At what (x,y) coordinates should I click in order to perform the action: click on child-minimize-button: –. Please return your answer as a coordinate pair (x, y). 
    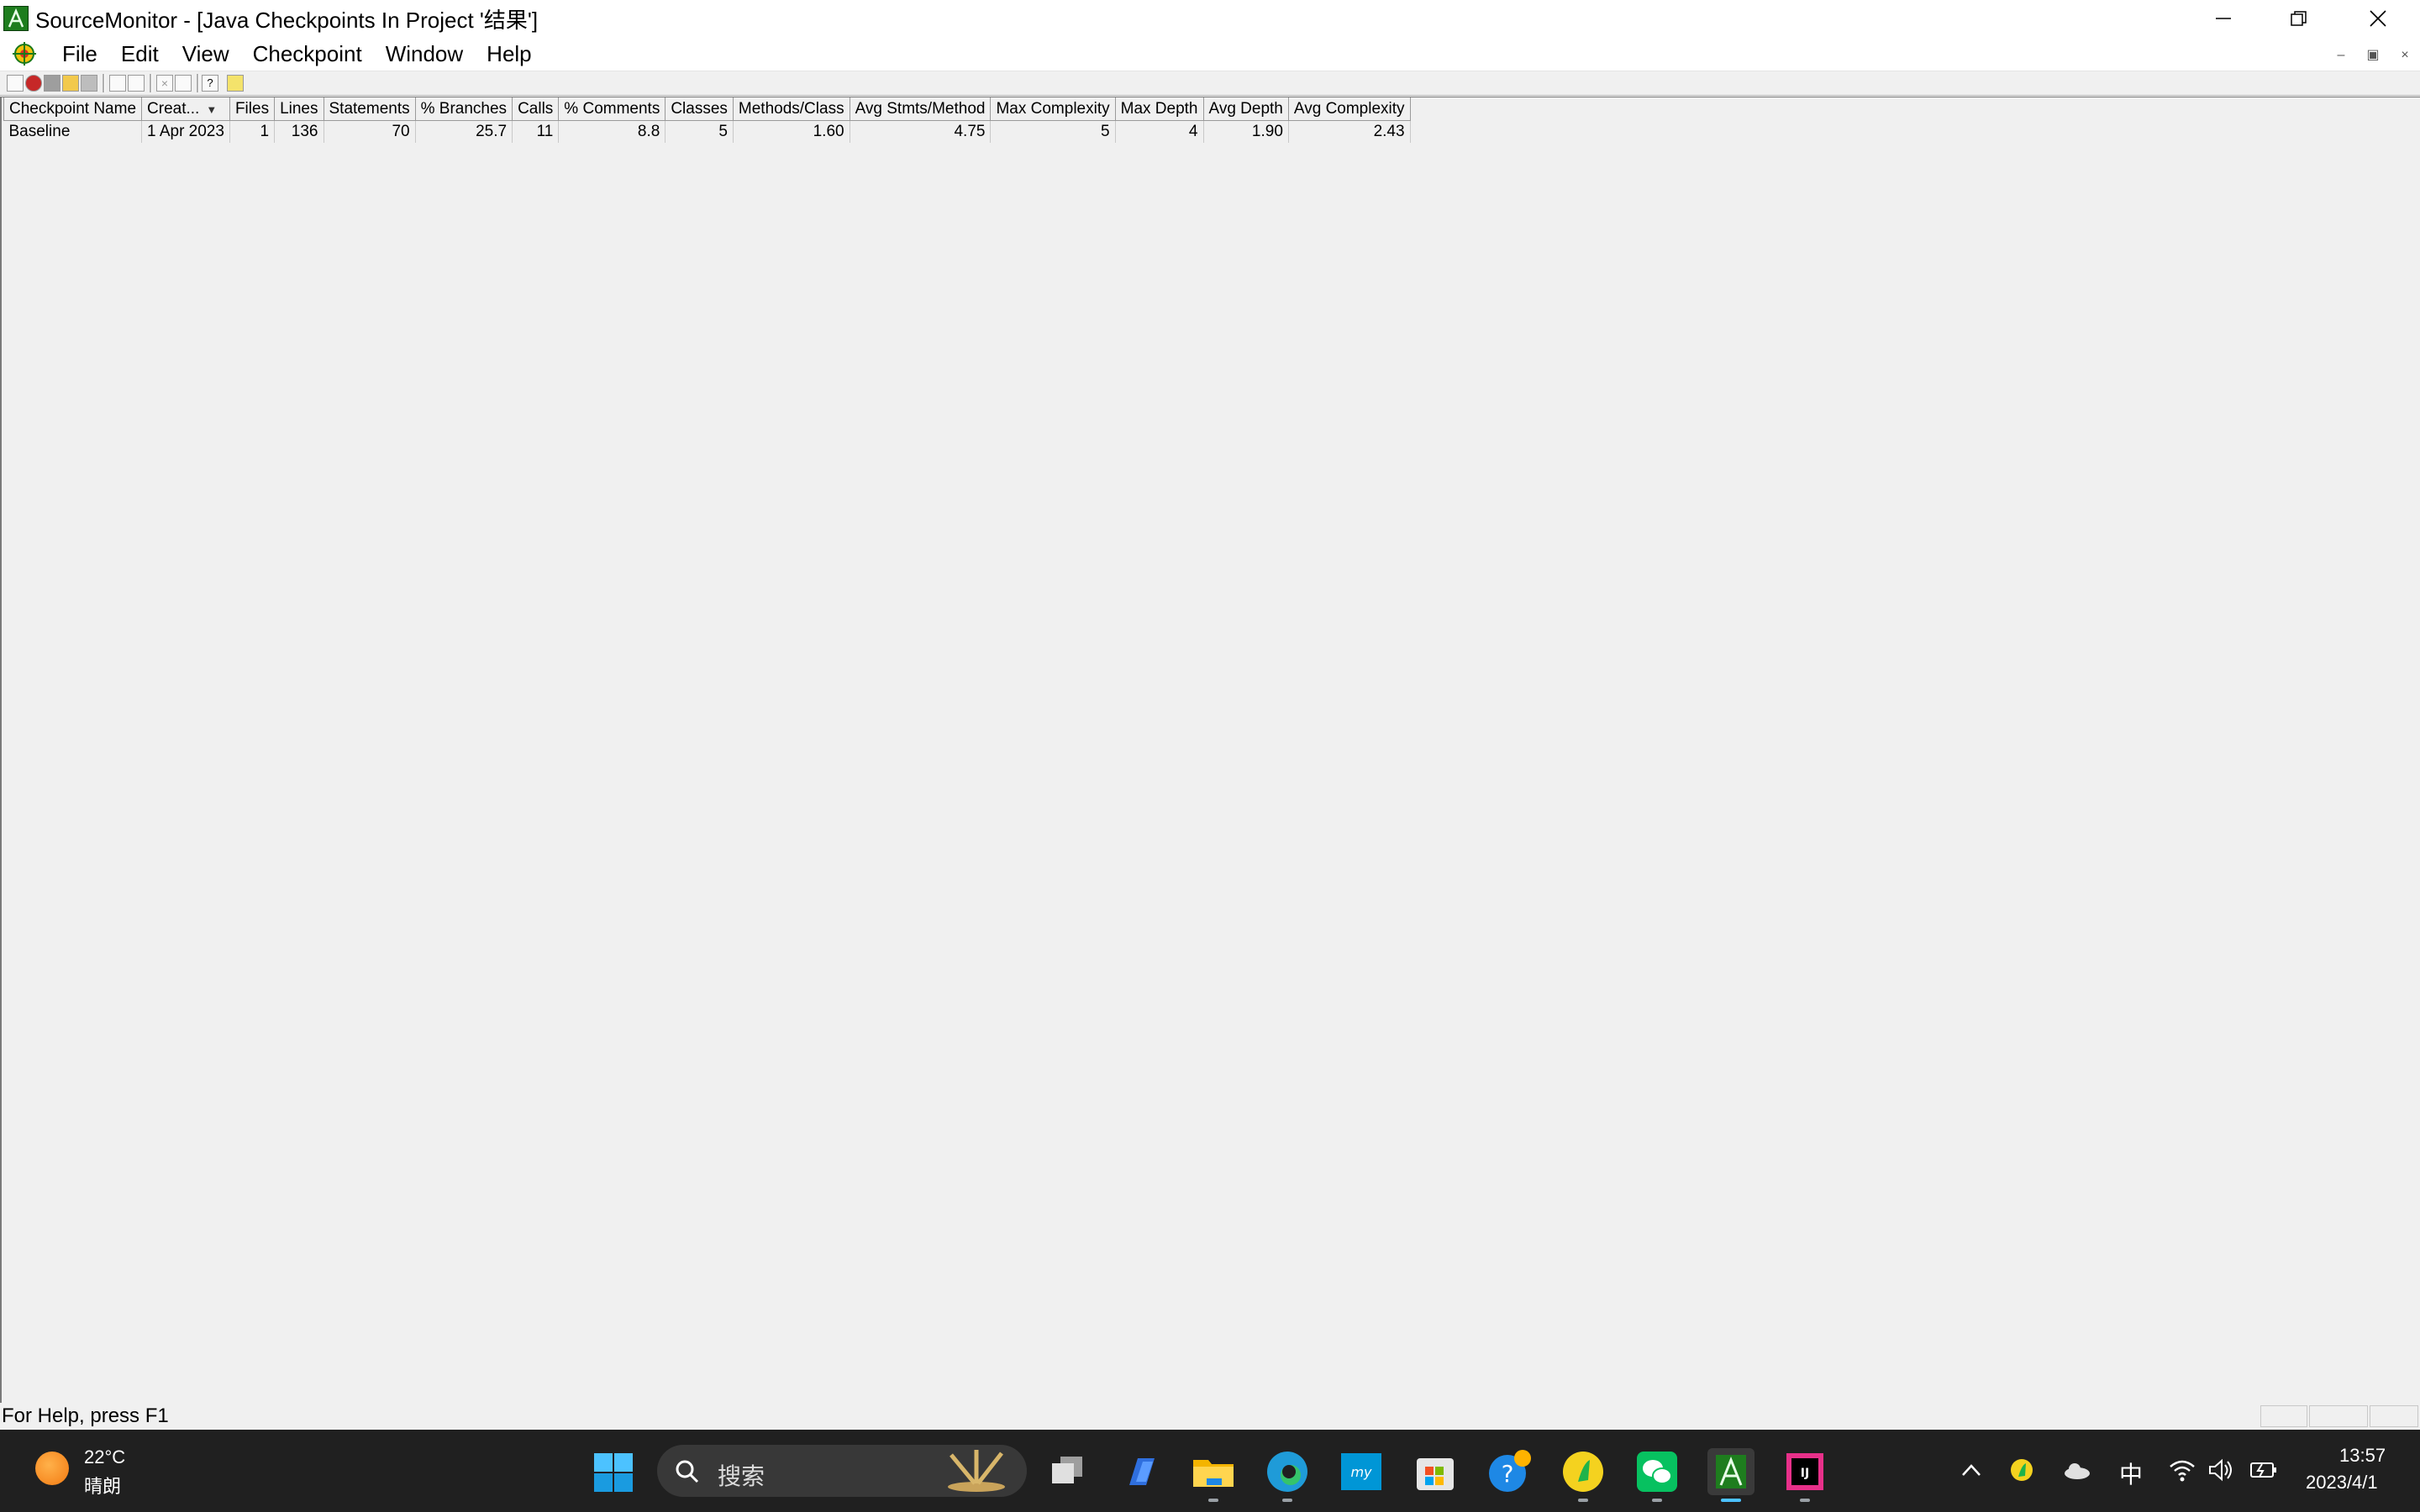
    Looking at the image, I should click on (2341, 55).